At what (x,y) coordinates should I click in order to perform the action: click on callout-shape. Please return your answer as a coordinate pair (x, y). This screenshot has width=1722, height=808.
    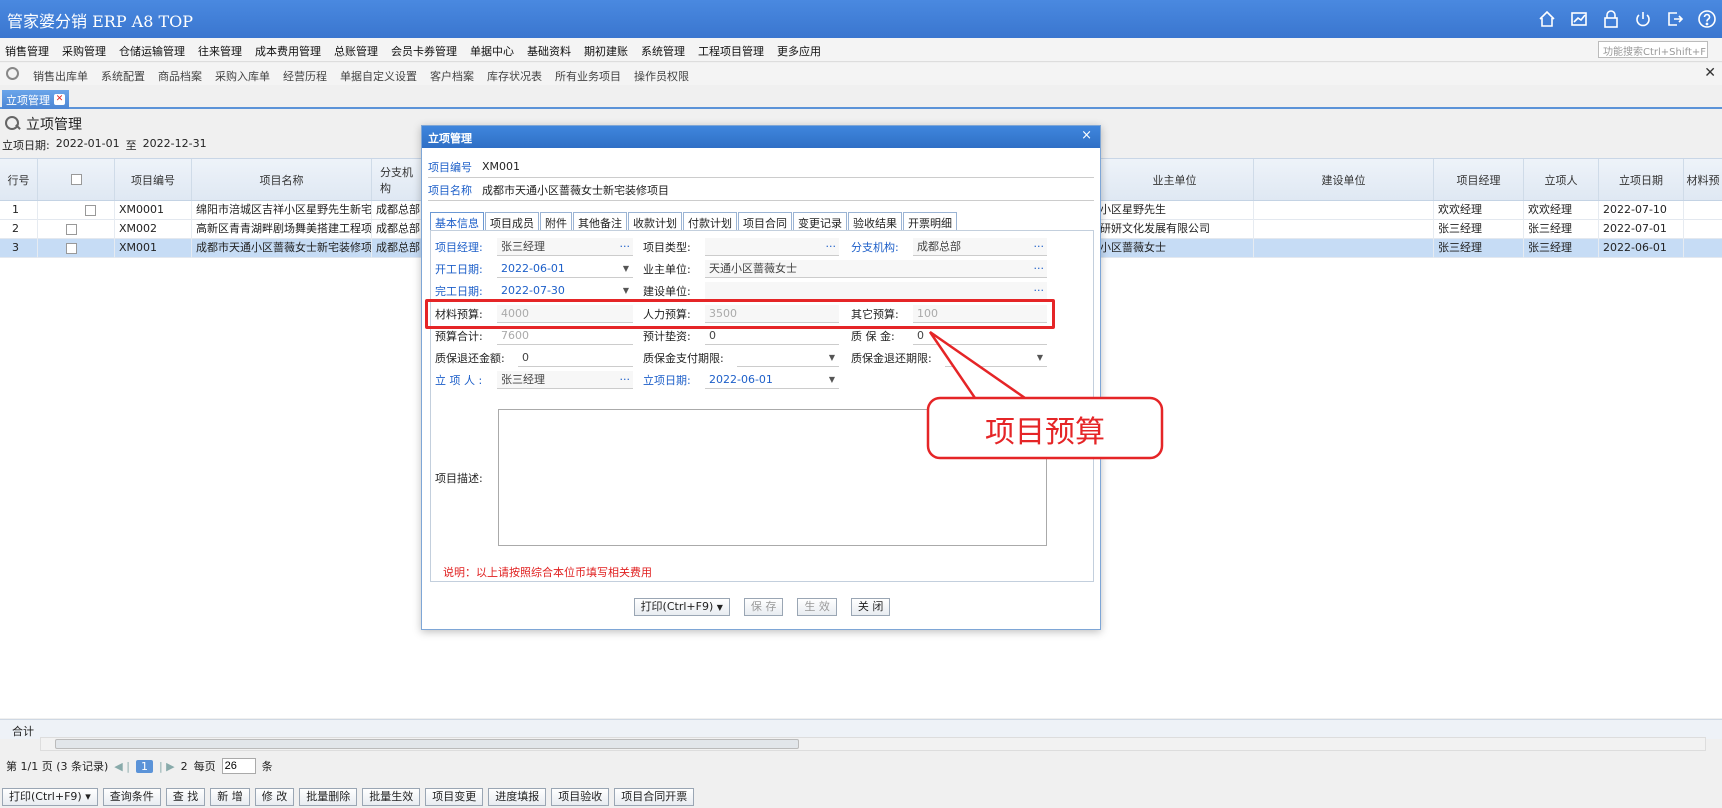
    Looking at the image, I should click on (1045, 395).